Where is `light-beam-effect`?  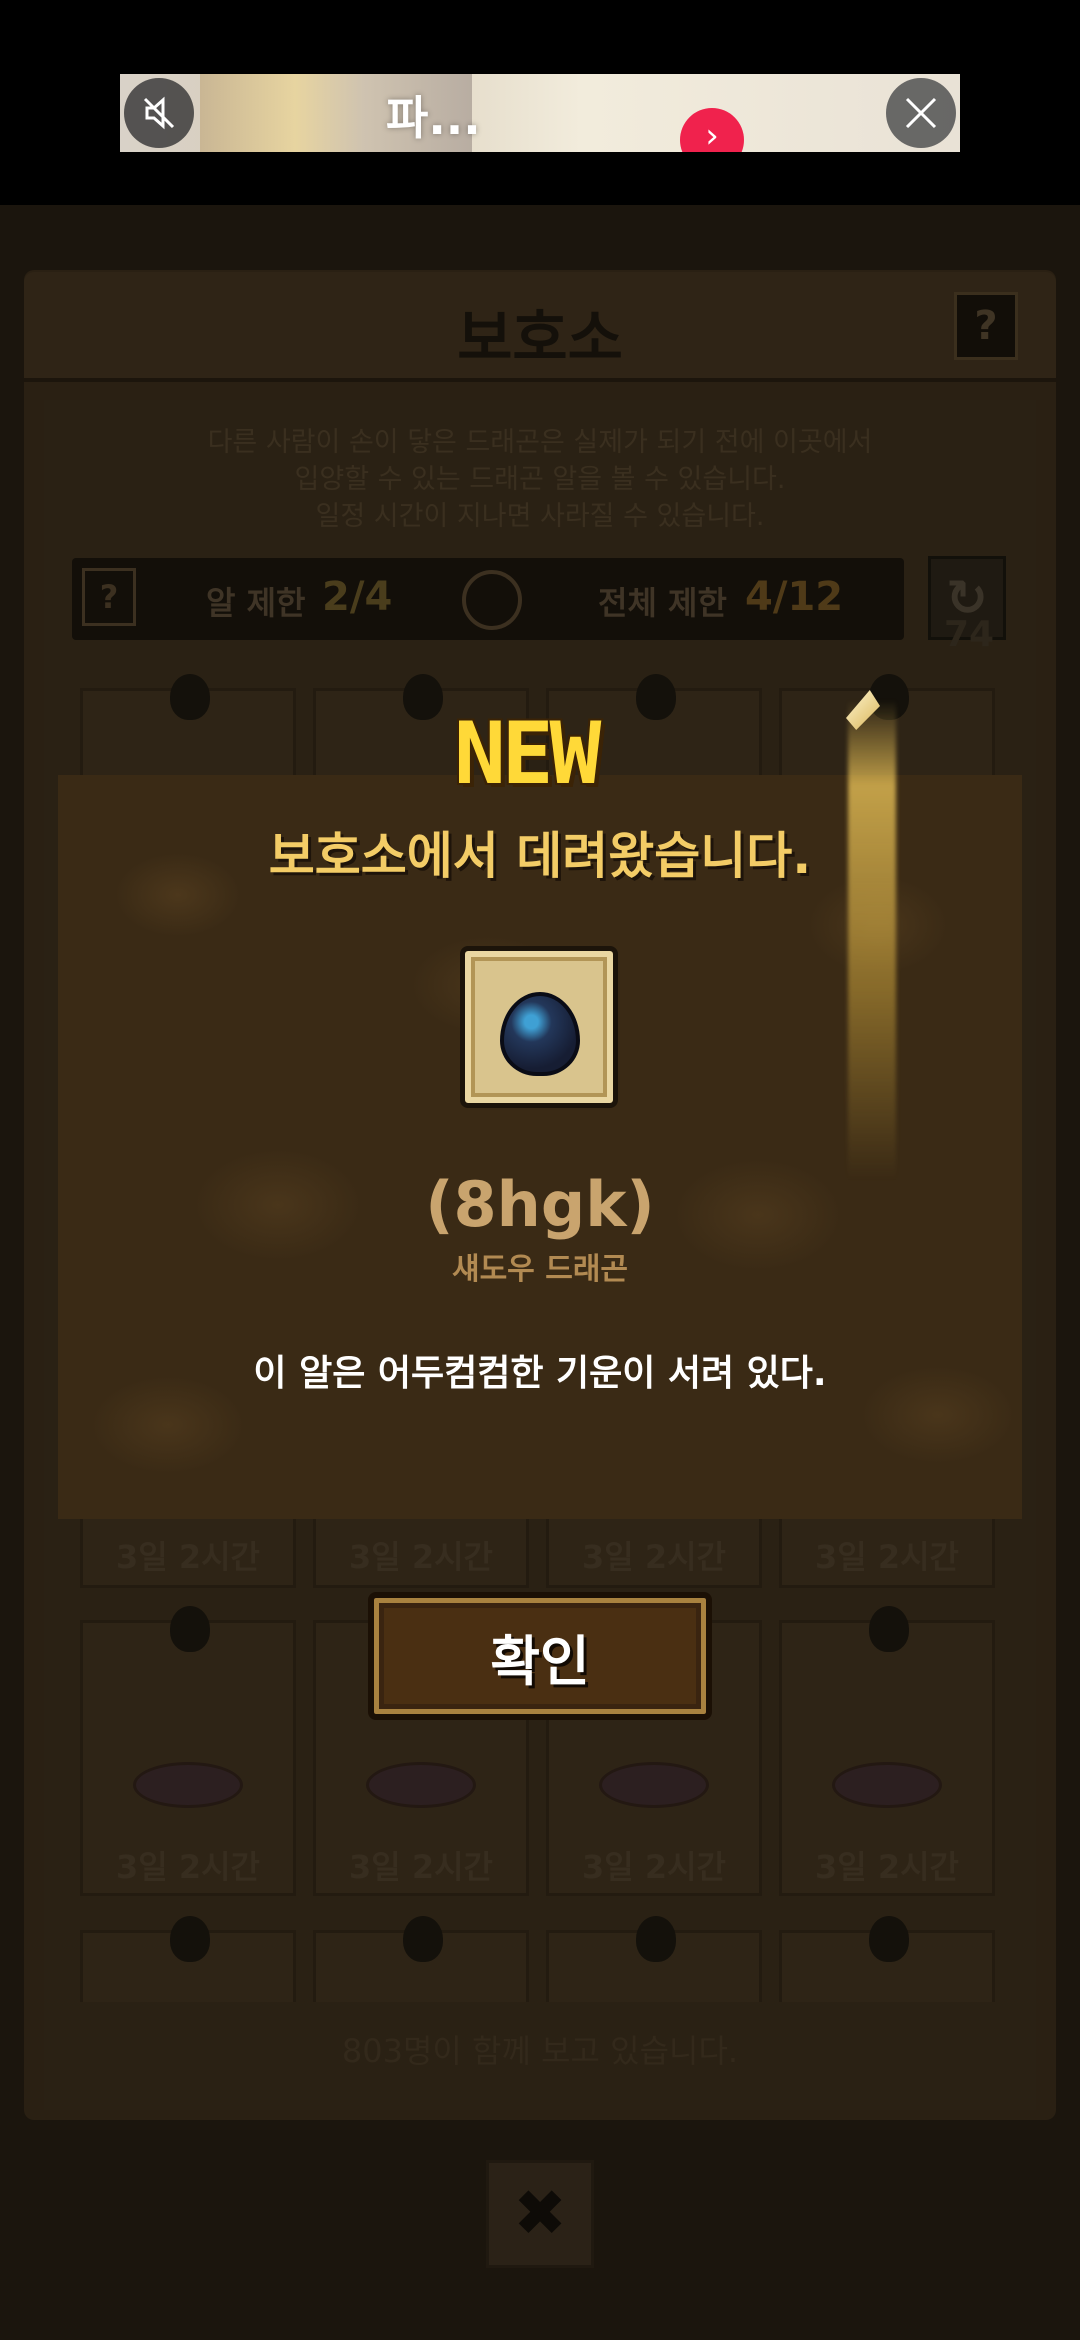 light-beam-effect is located at coordinates (872, 940).